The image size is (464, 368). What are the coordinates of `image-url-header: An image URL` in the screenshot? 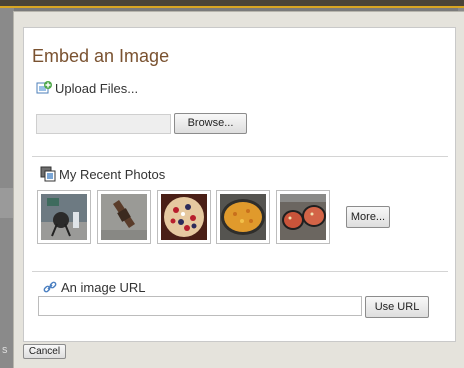 It's located at (94, 287).